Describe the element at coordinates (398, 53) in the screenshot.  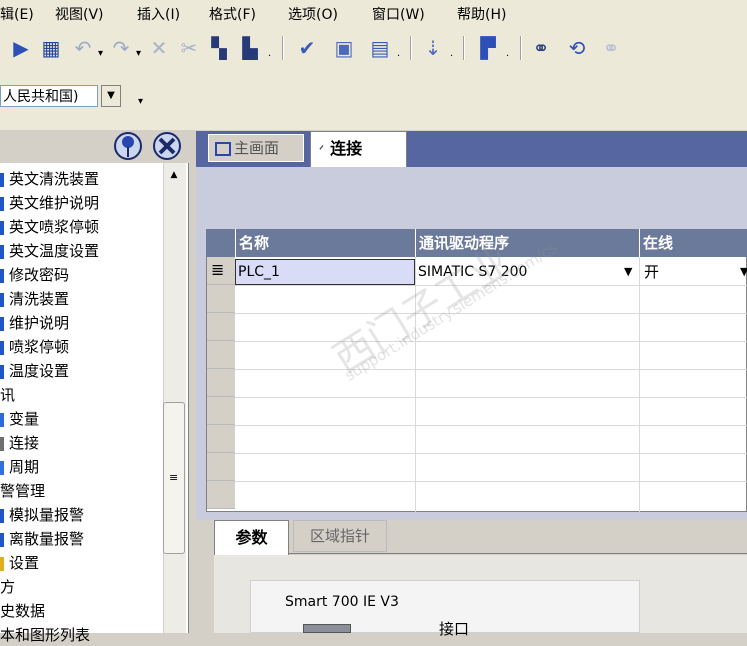
I see `transfer-dropdown-icon: .` at that location.